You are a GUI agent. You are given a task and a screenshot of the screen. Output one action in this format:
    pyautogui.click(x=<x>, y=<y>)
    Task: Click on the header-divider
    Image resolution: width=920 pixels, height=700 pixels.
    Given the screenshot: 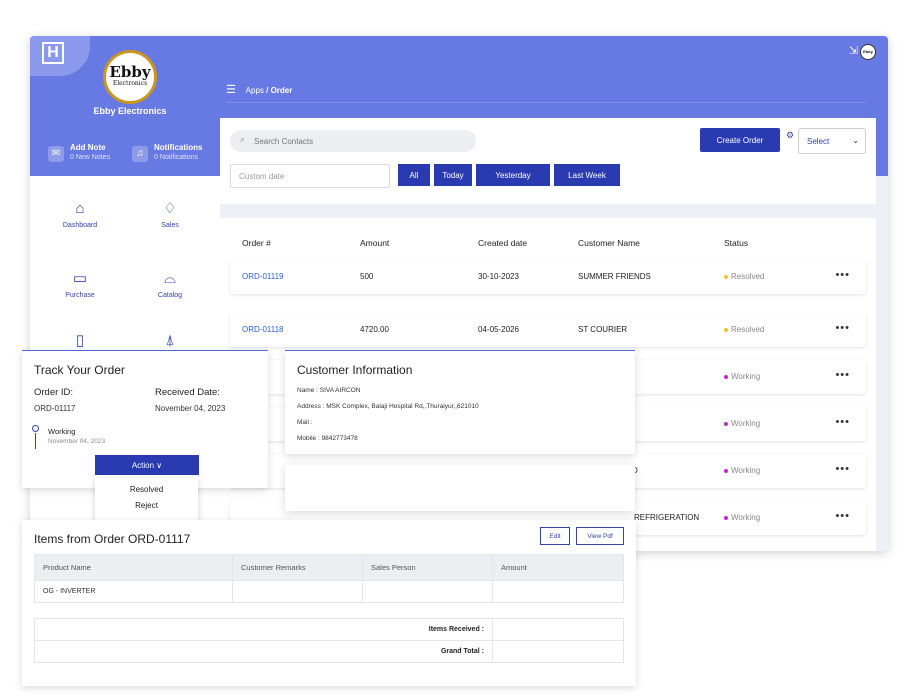 What is the action you would take?
    pyautogui.click(x=546, y=102)
    